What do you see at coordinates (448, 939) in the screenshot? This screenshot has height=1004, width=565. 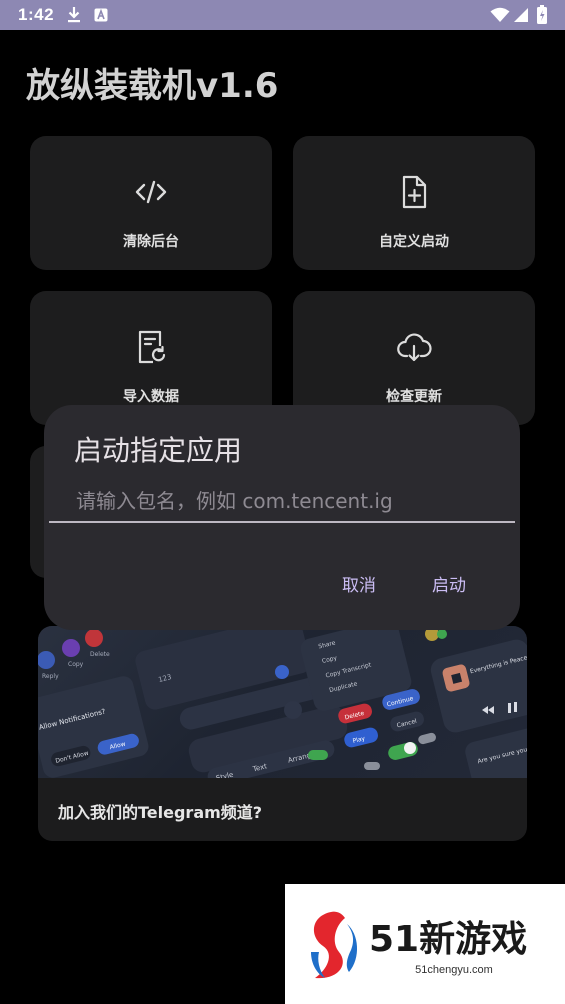 I see `watermark-text: 51新游戏` at bounding box center [448, 939].